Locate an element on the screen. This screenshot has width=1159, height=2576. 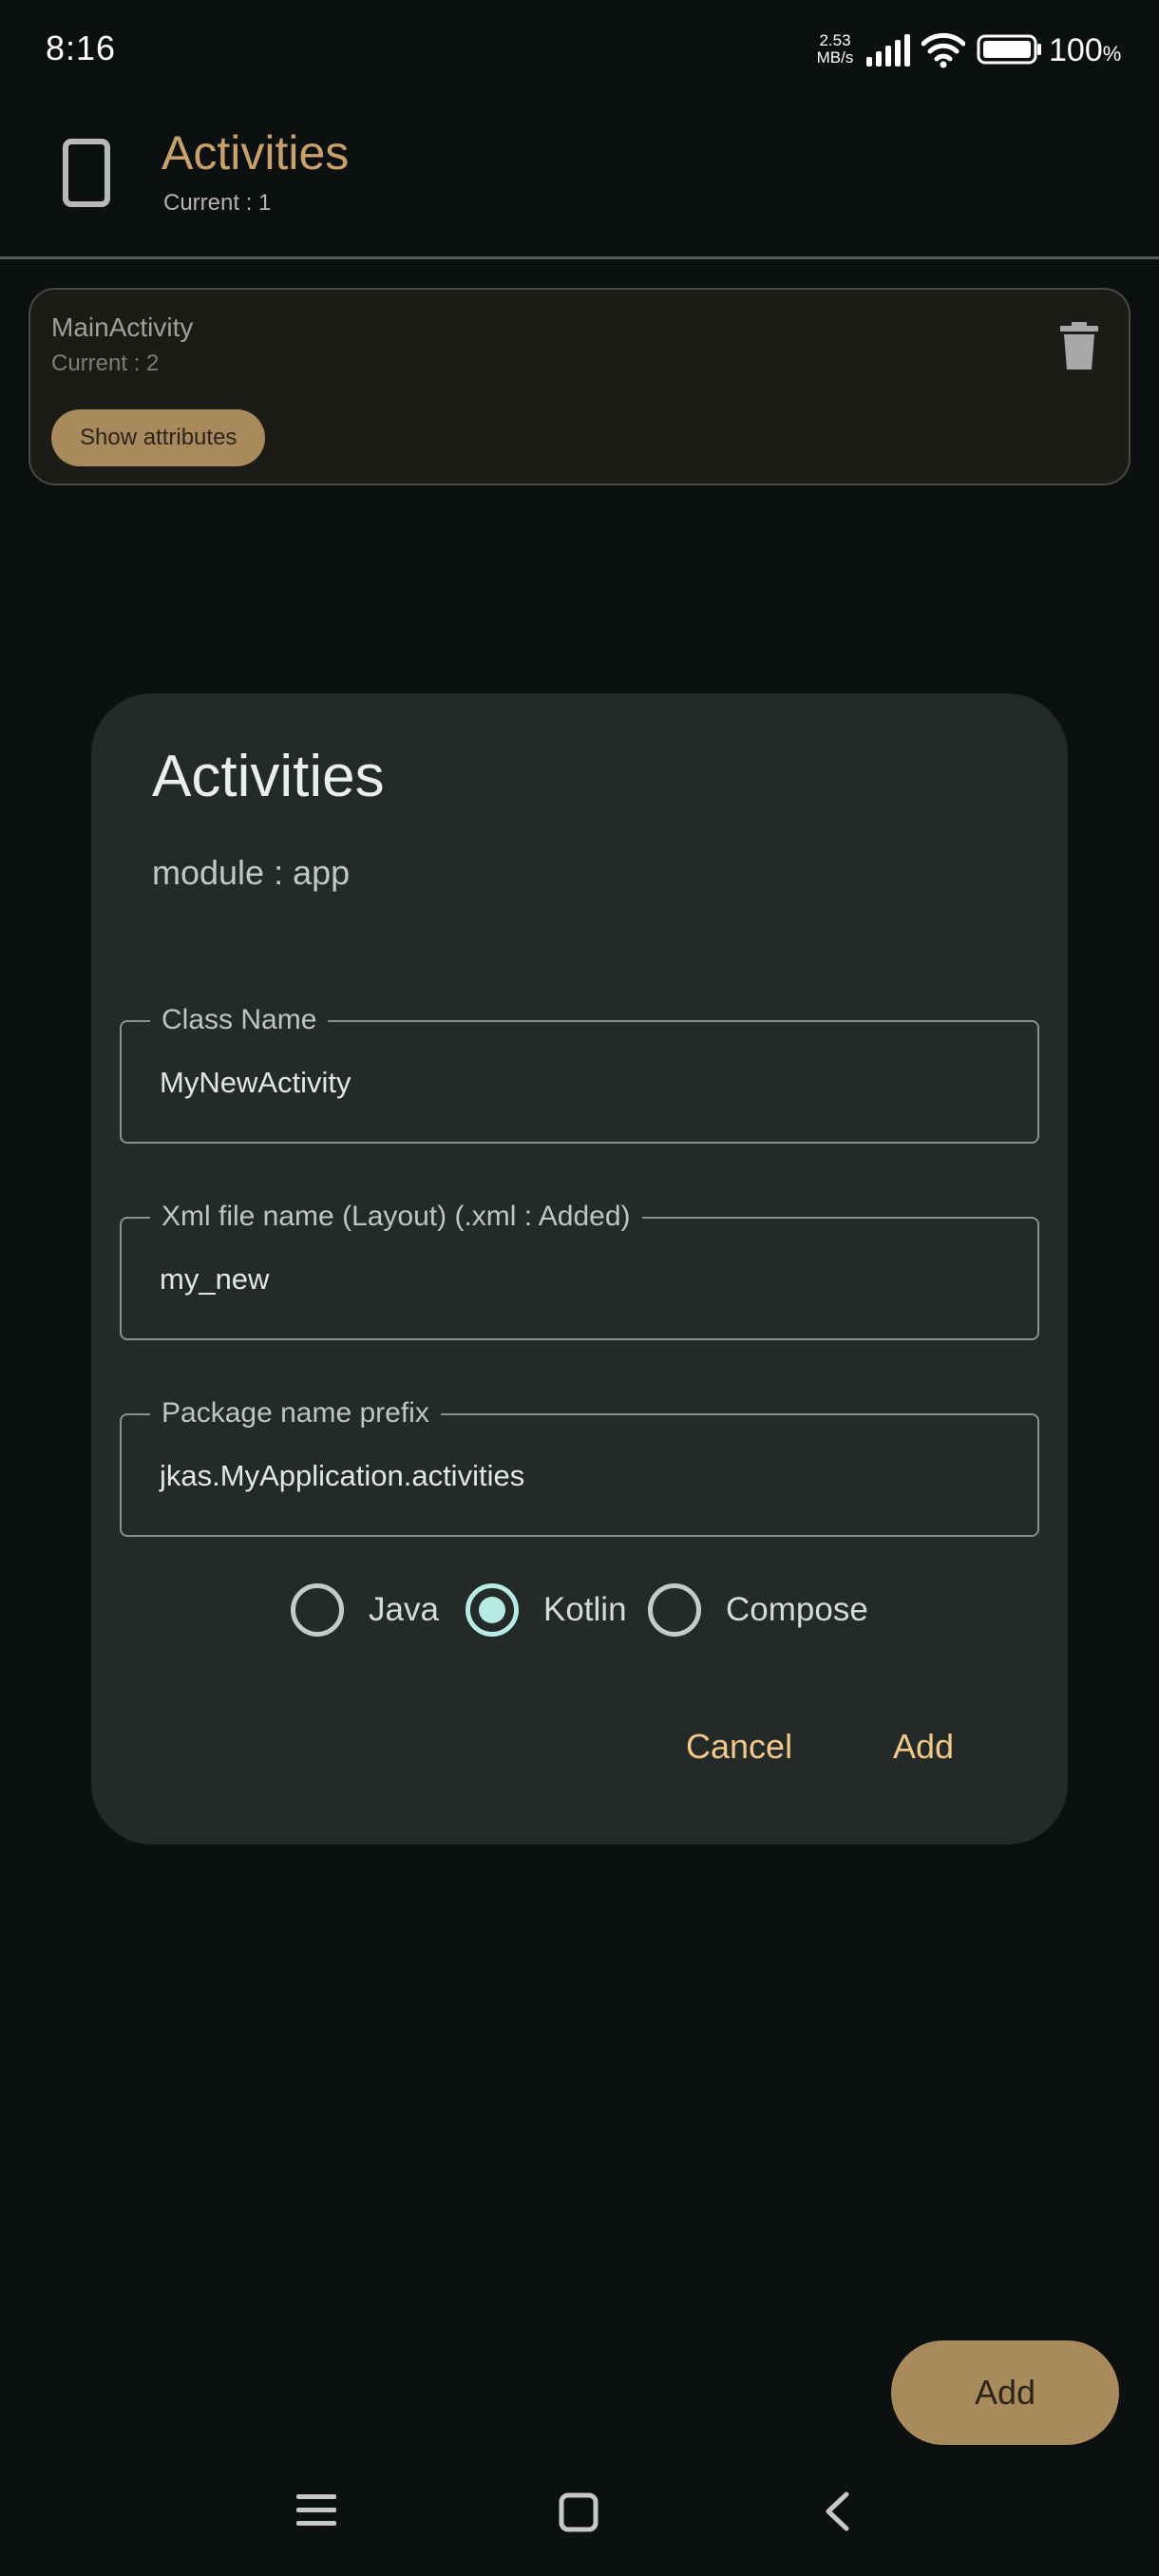
app-title: Activities is located at coordinates (256, 153).